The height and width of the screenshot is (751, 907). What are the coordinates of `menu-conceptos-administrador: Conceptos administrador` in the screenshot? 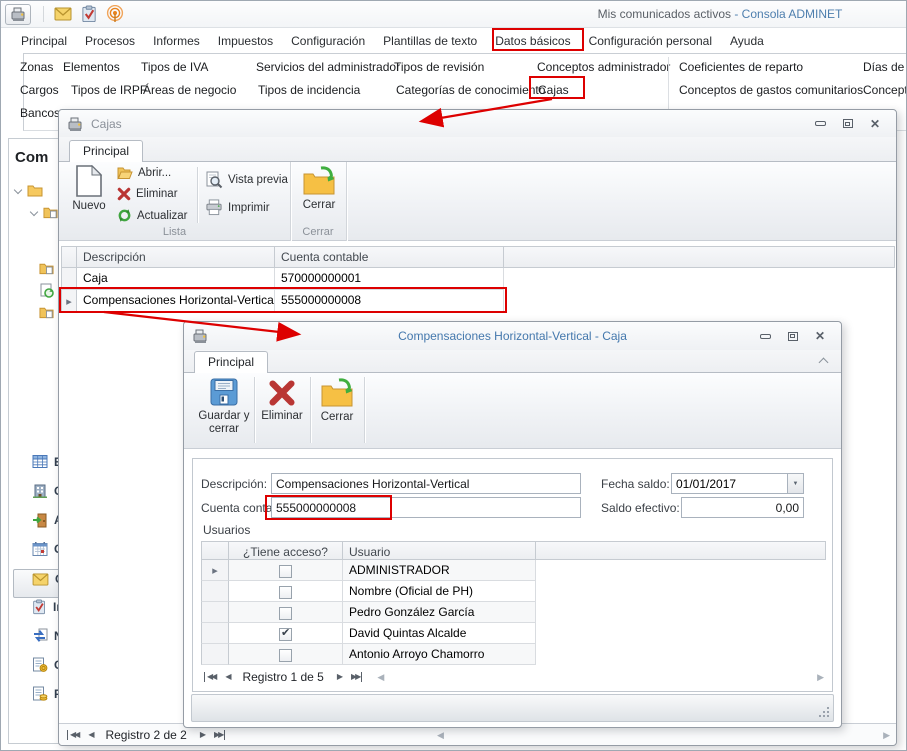 It's located at (603, 67).